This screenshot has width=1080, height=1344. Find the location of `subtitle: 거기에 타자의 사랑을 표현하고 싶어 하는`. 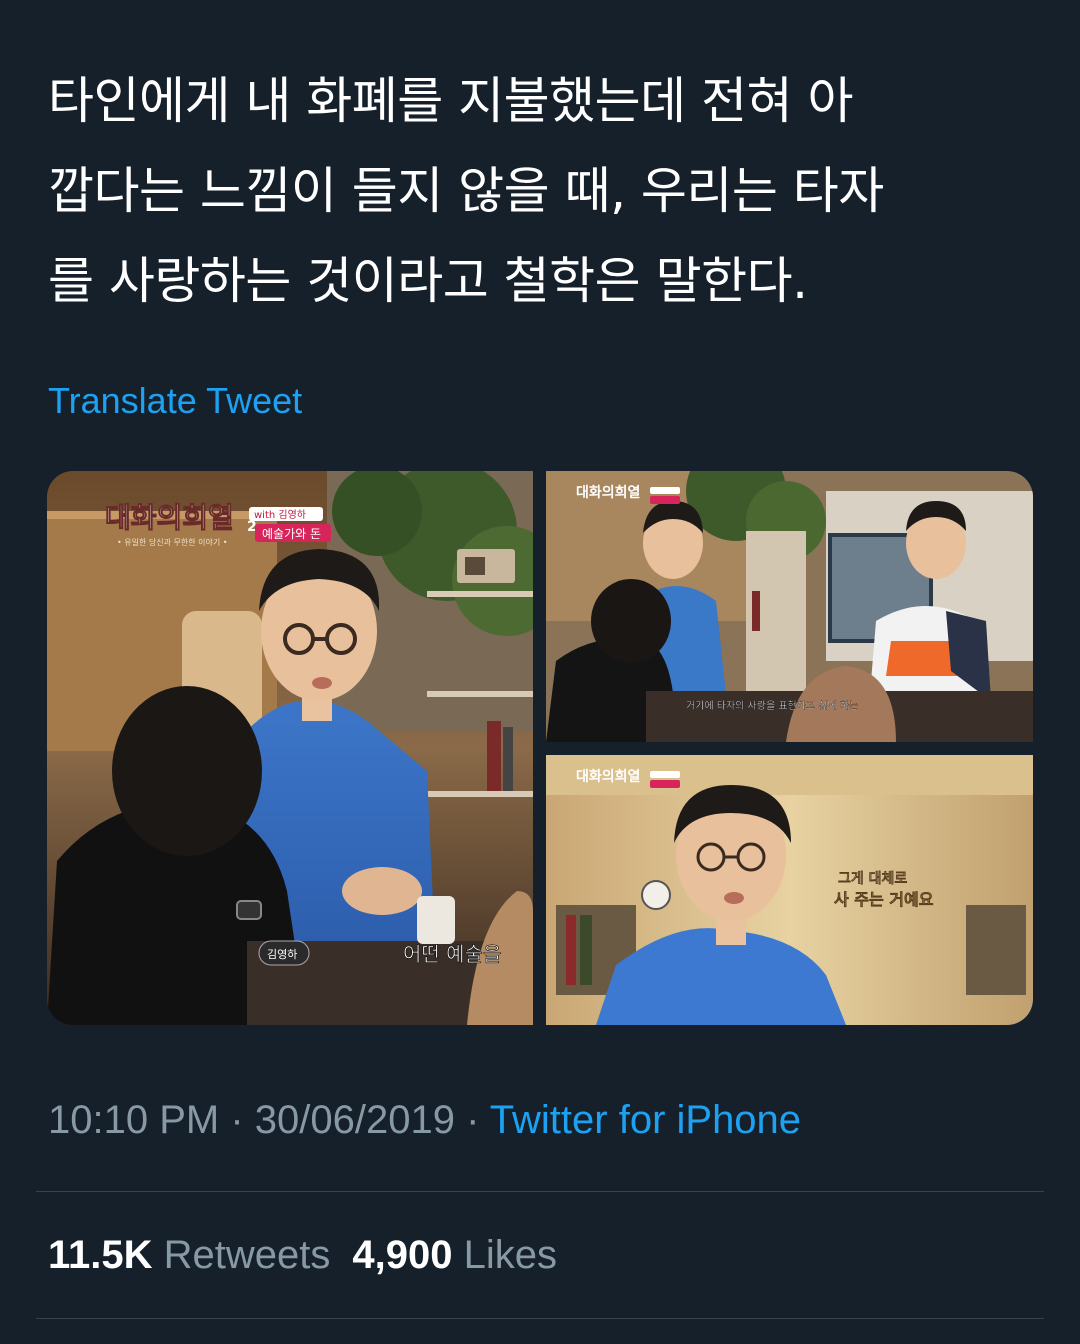

subtitle: 거기에 타자의 사랑을 표현하고 싶어 하는 is located at coordinates (772, 705).